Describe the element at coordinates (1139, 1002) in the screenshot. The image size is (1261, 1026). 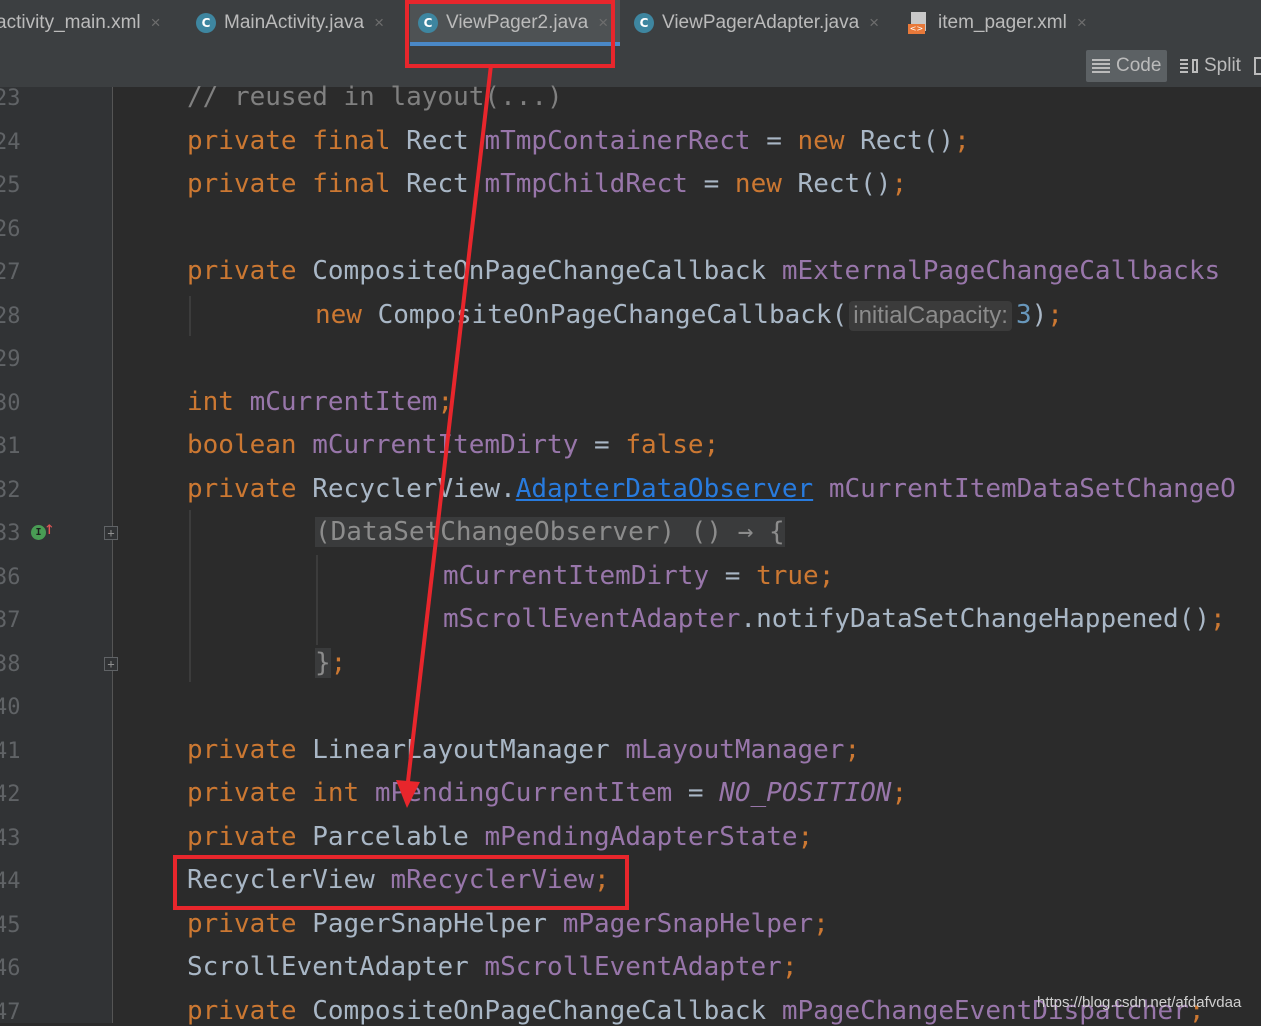
I see `watermark: https://blog.csdn.net/afdafvdaa` at that location.